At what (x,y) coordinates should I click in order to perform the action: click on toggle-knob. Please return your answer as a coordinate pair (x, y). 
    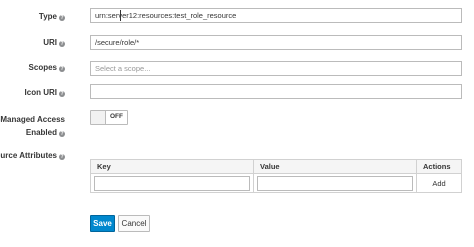
    Looking at the image, I should click on (98, 117).